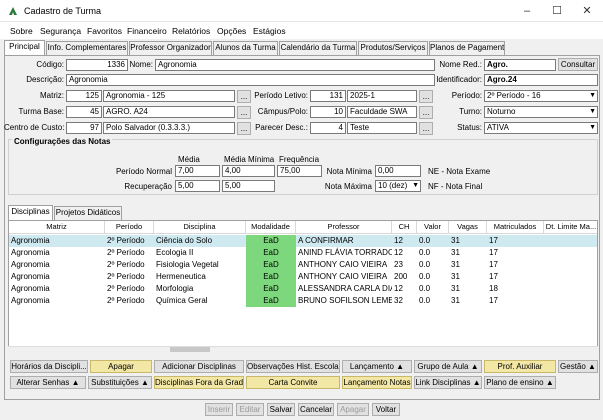 The width and height of the screenshot is (603, 420). Describe the element at coordinates (587, 11) in the screenshot. I see `close-icon: ✕` at that location.